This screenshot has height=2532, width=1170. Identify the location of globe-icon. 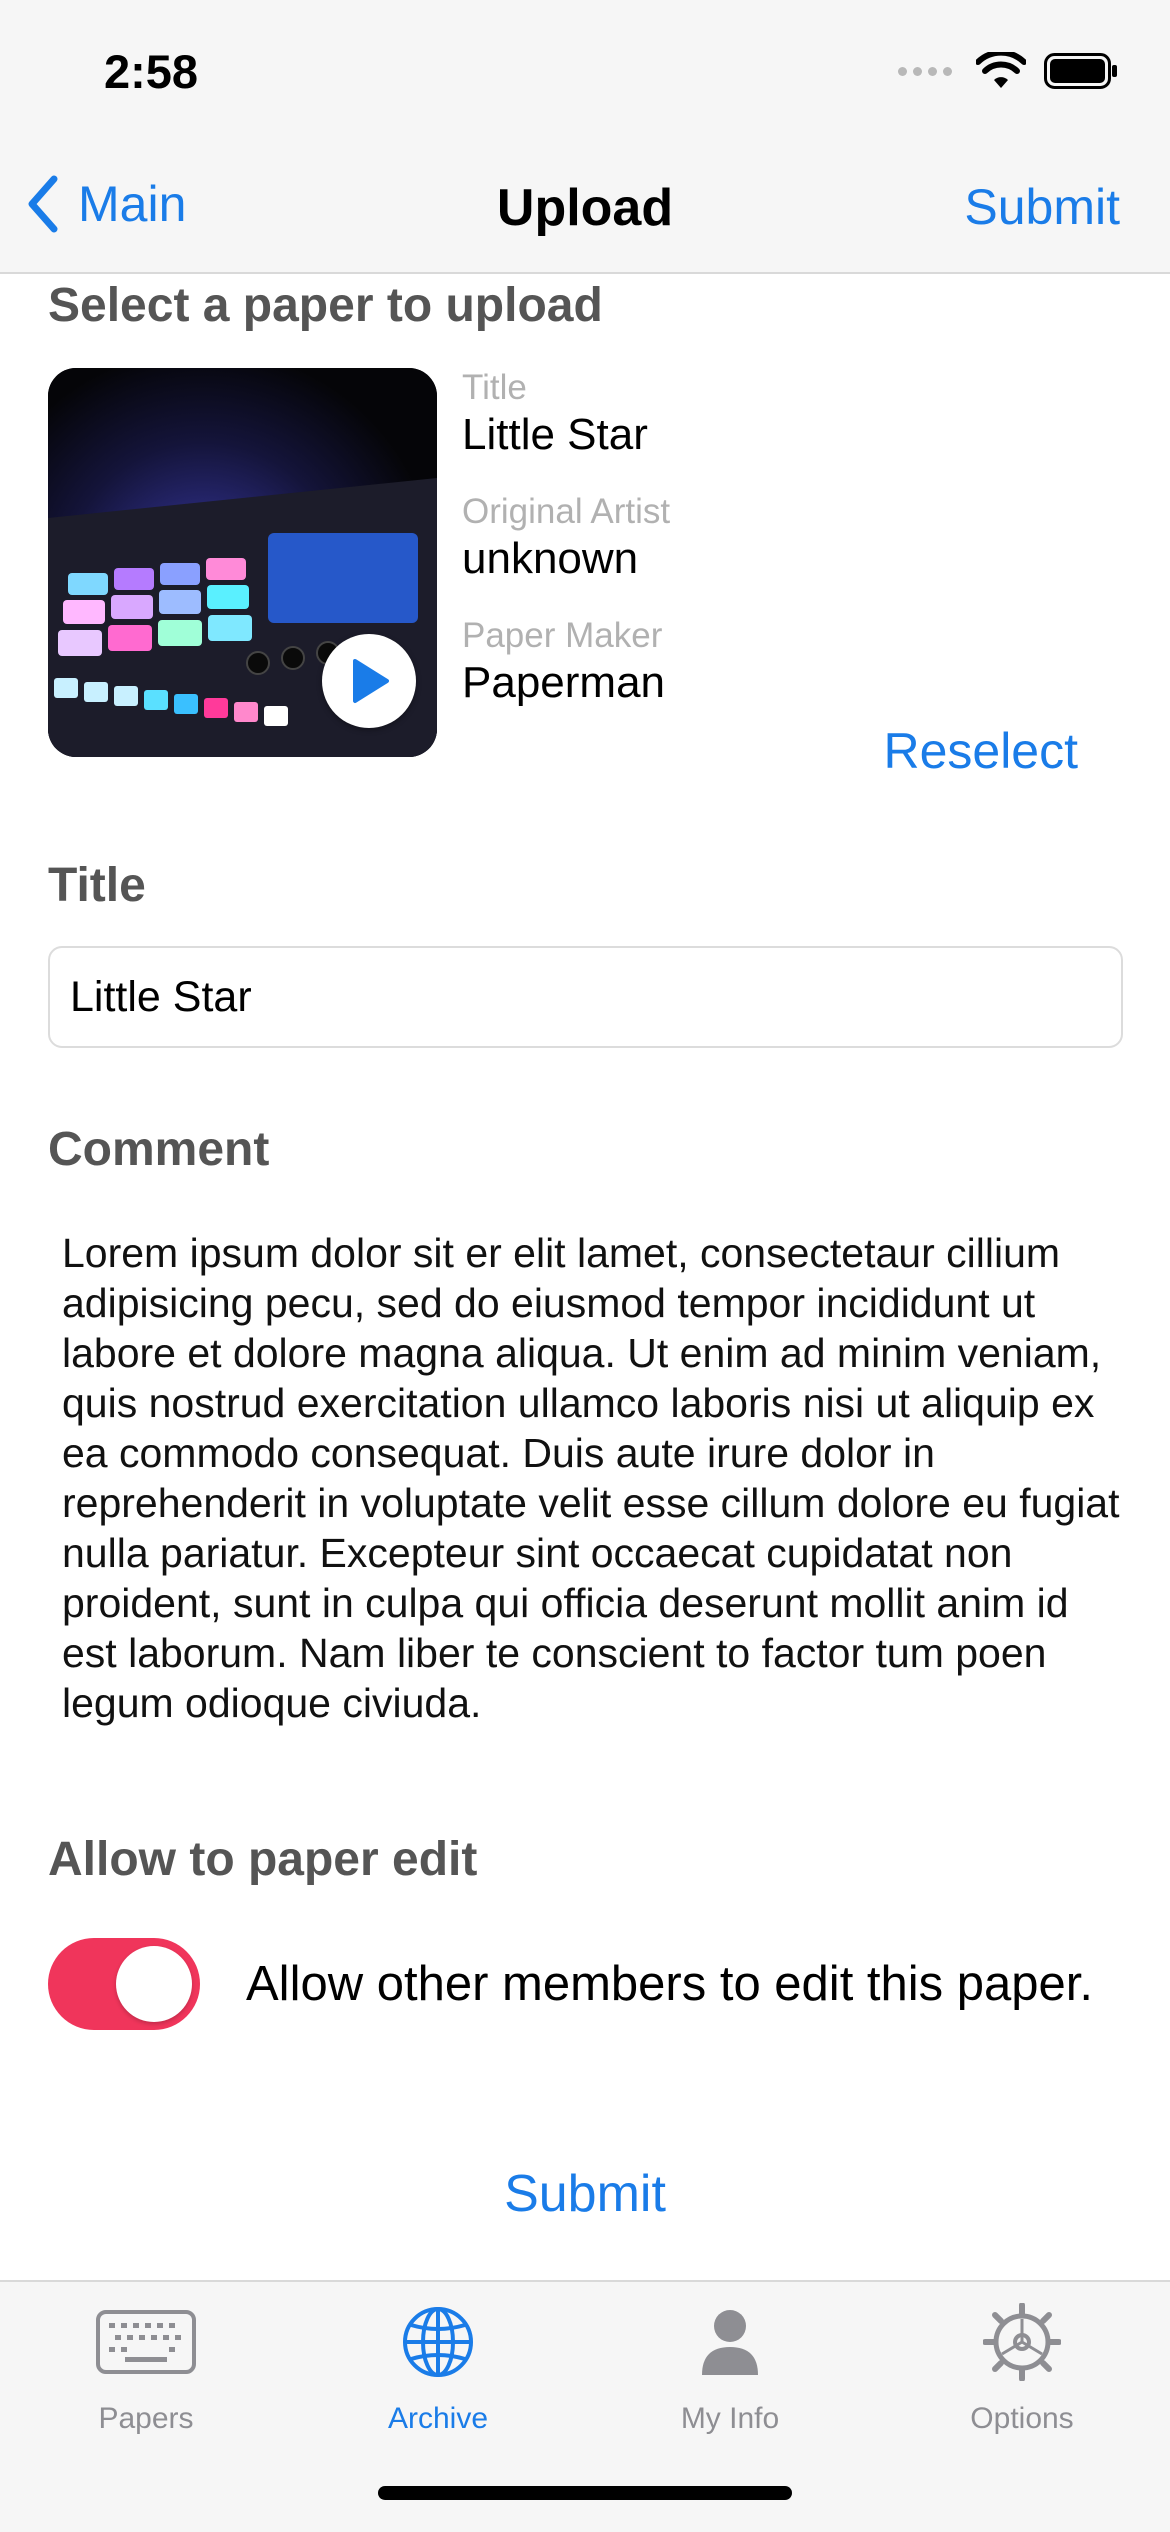
(438, 2342).